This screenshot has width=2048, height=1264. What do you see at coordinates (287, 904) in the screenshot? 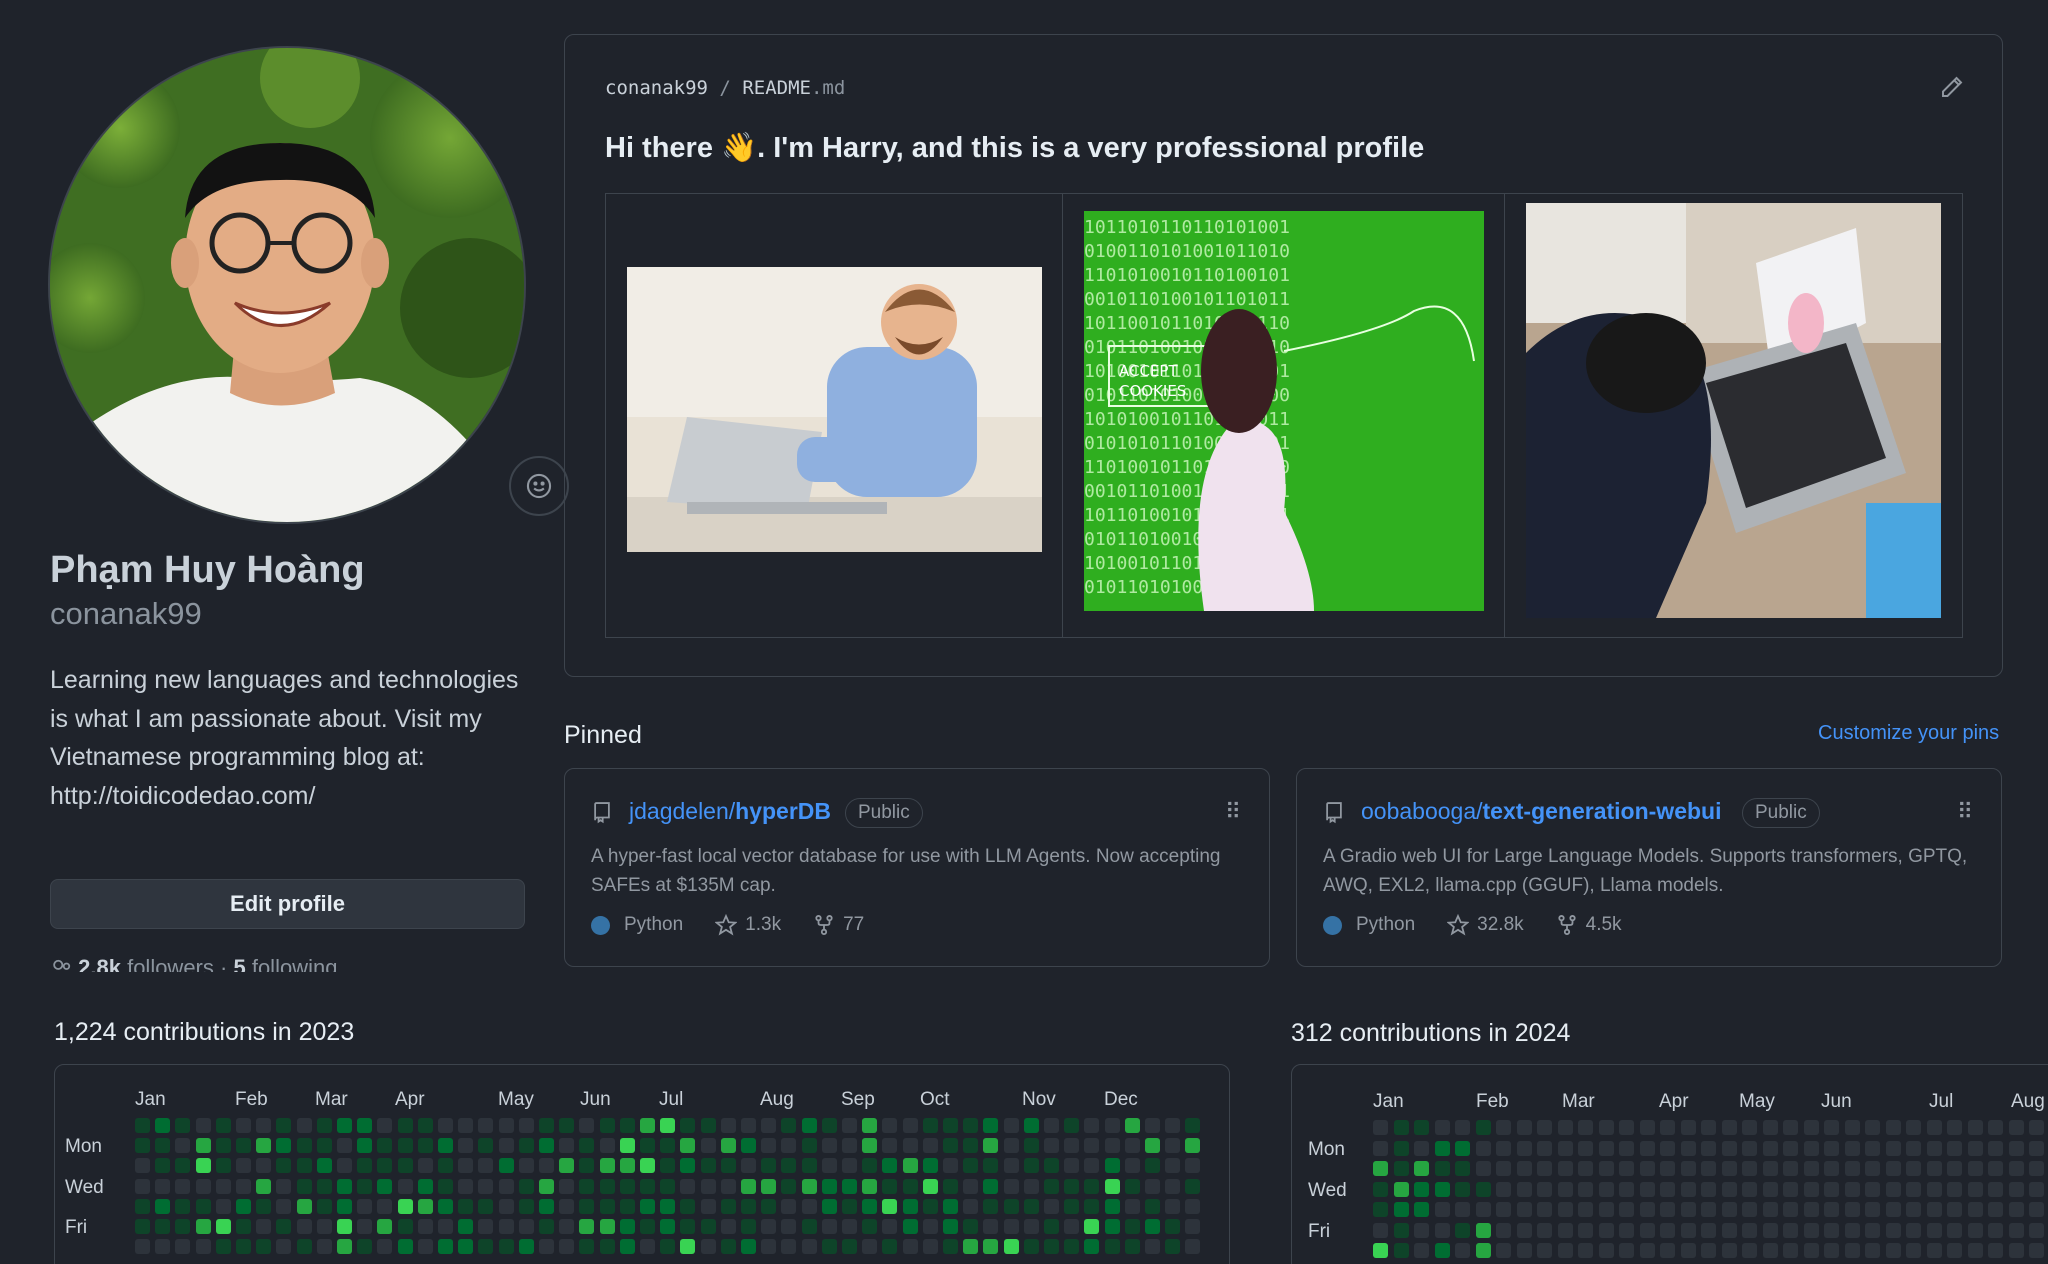
I see `edit-profile-button: Edit profile` at bounding box center [287, 904].